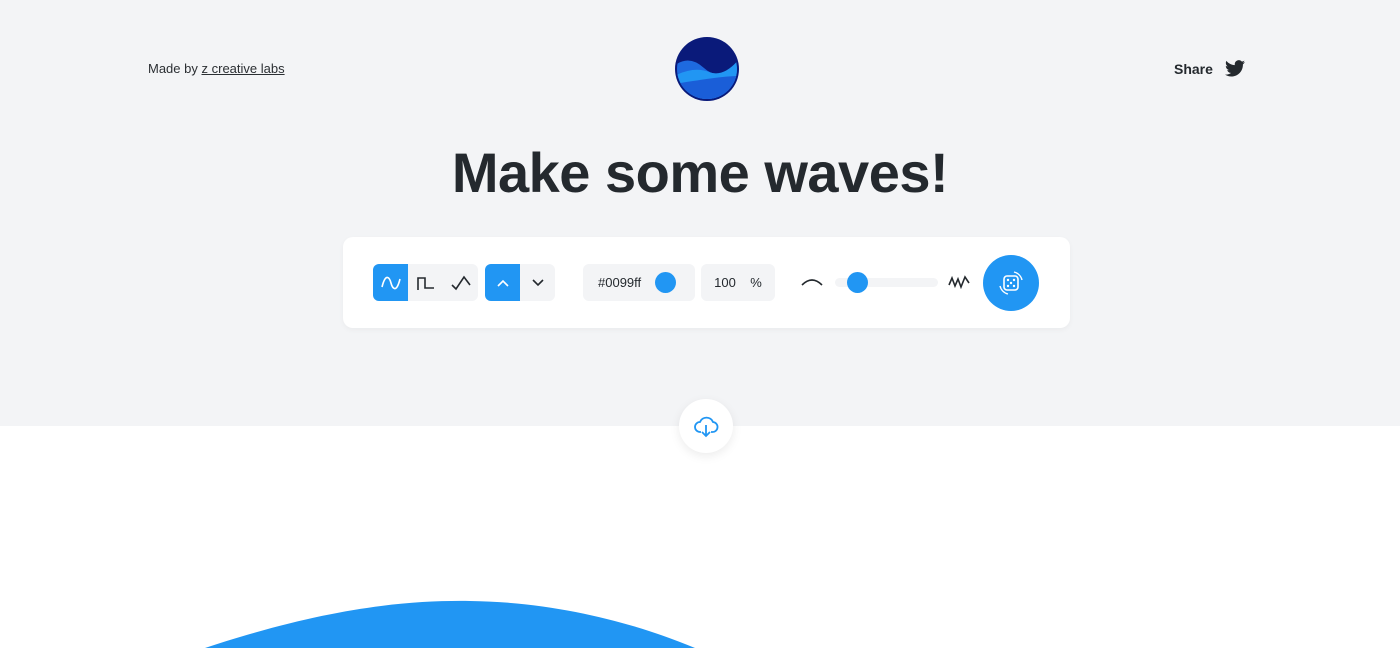  I want to click on cloud-download-icon, so click(706, 427).